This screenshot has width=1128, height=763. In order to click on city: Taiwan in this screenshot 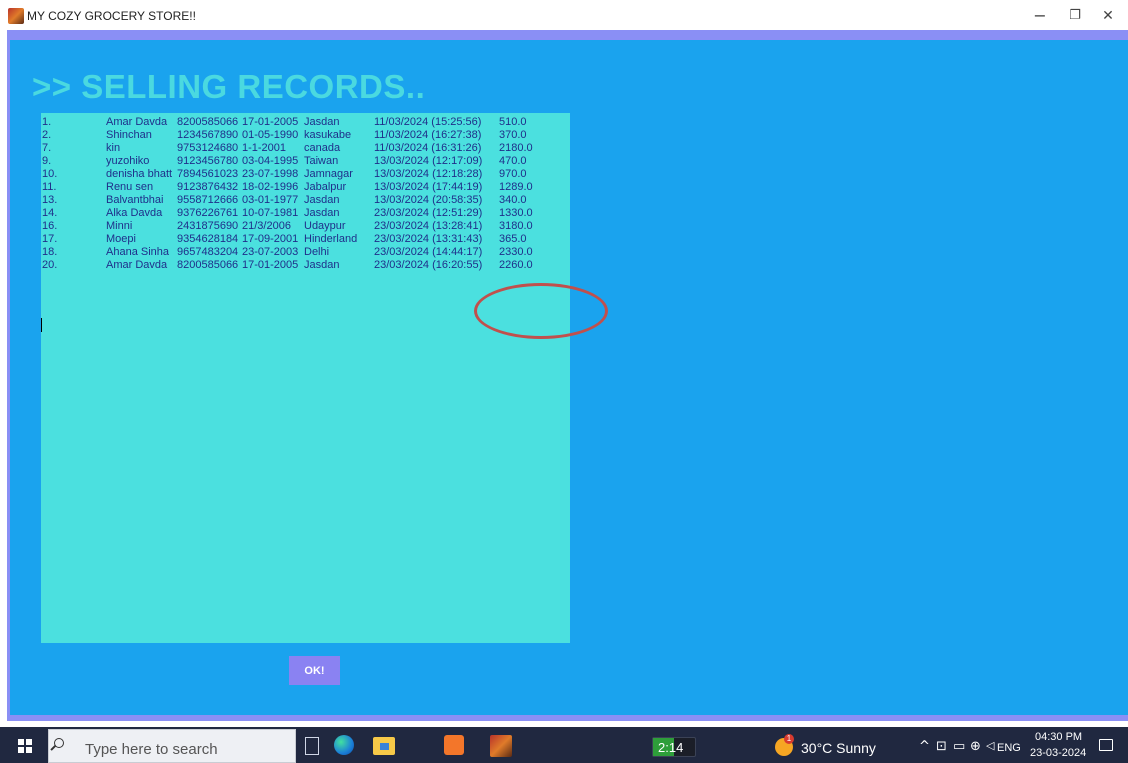, I will do `click(321, 161)`.